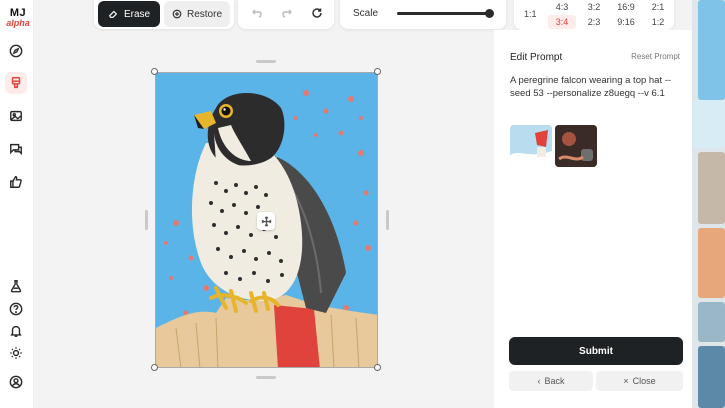  I want to click on submit-button: Submit, so click(596, 351).